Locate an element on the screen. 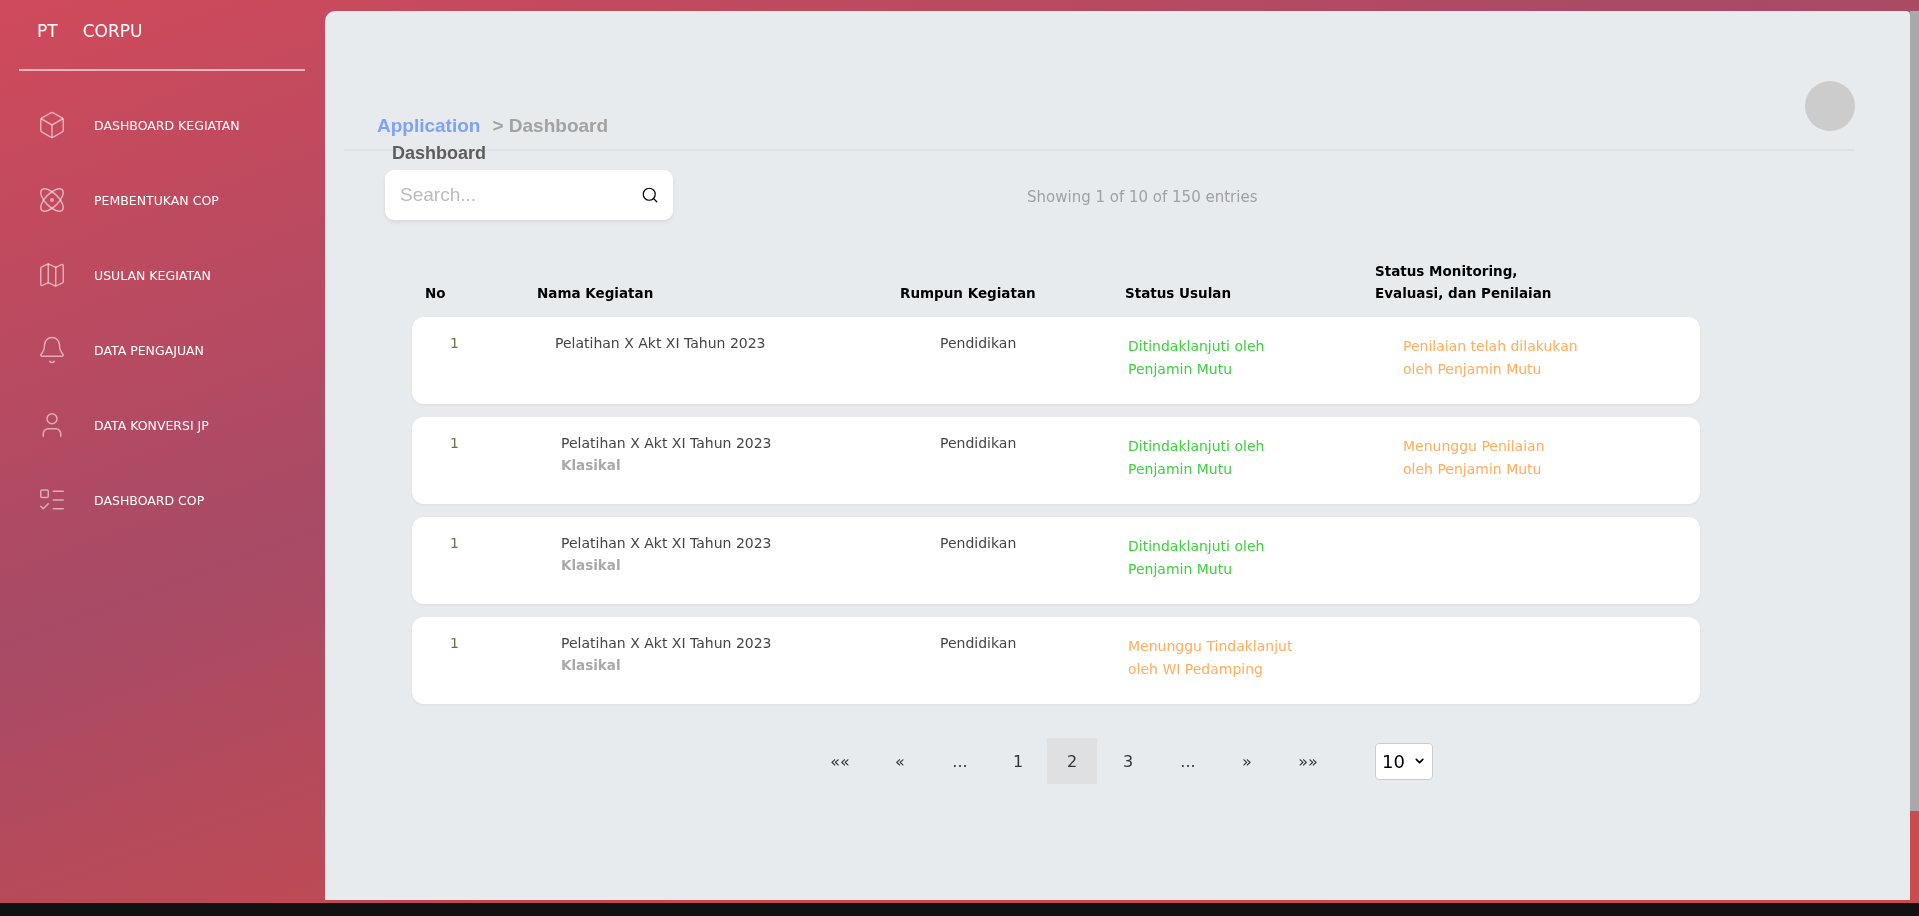  scrollbar is located at coordinates (1914, 411).